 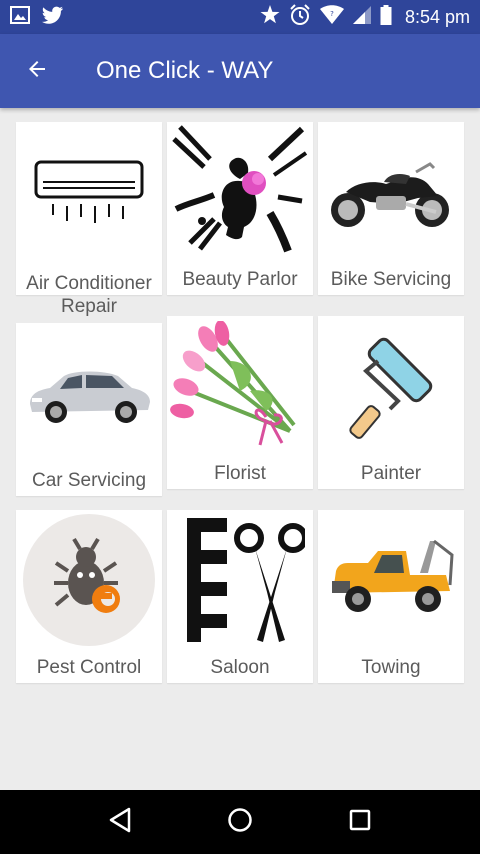 I want to click on service-label: Pest Control, so click(x=89, y=667).